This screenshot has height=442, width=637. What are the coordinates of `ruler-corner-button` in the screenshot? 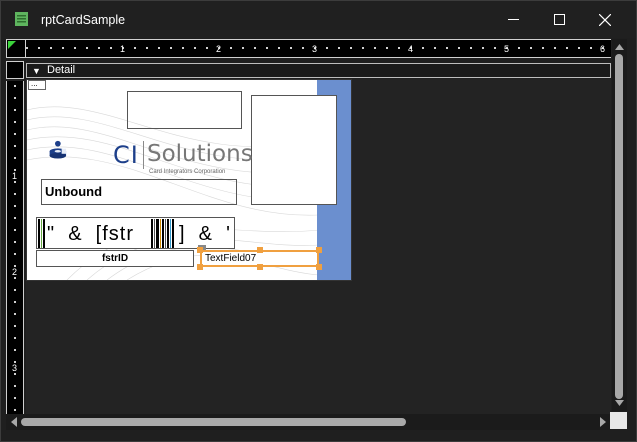 It's located at (16, 48).